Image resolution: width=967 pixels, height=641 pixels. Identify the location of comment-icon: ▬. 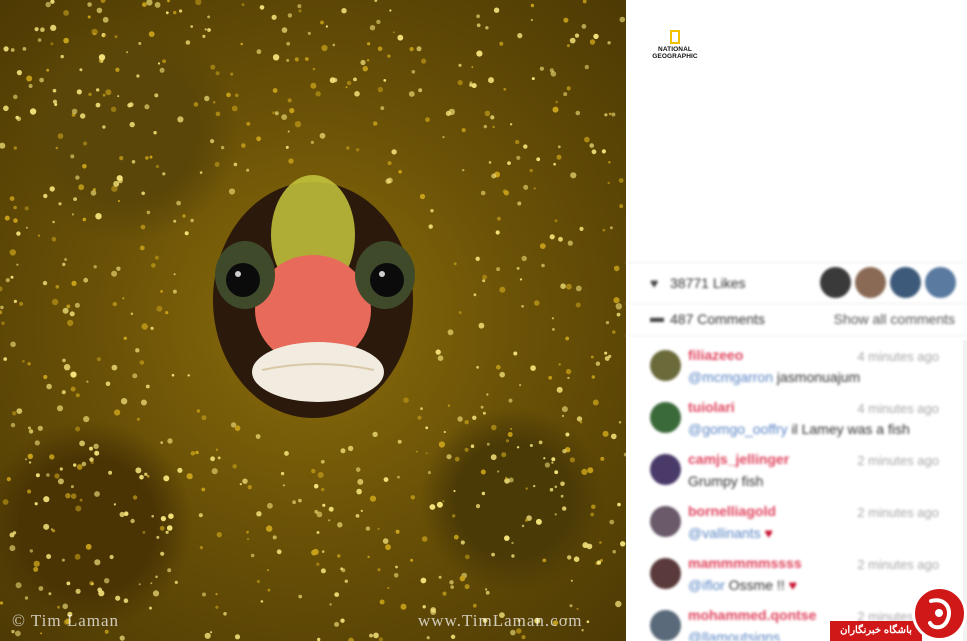
(657, 317).